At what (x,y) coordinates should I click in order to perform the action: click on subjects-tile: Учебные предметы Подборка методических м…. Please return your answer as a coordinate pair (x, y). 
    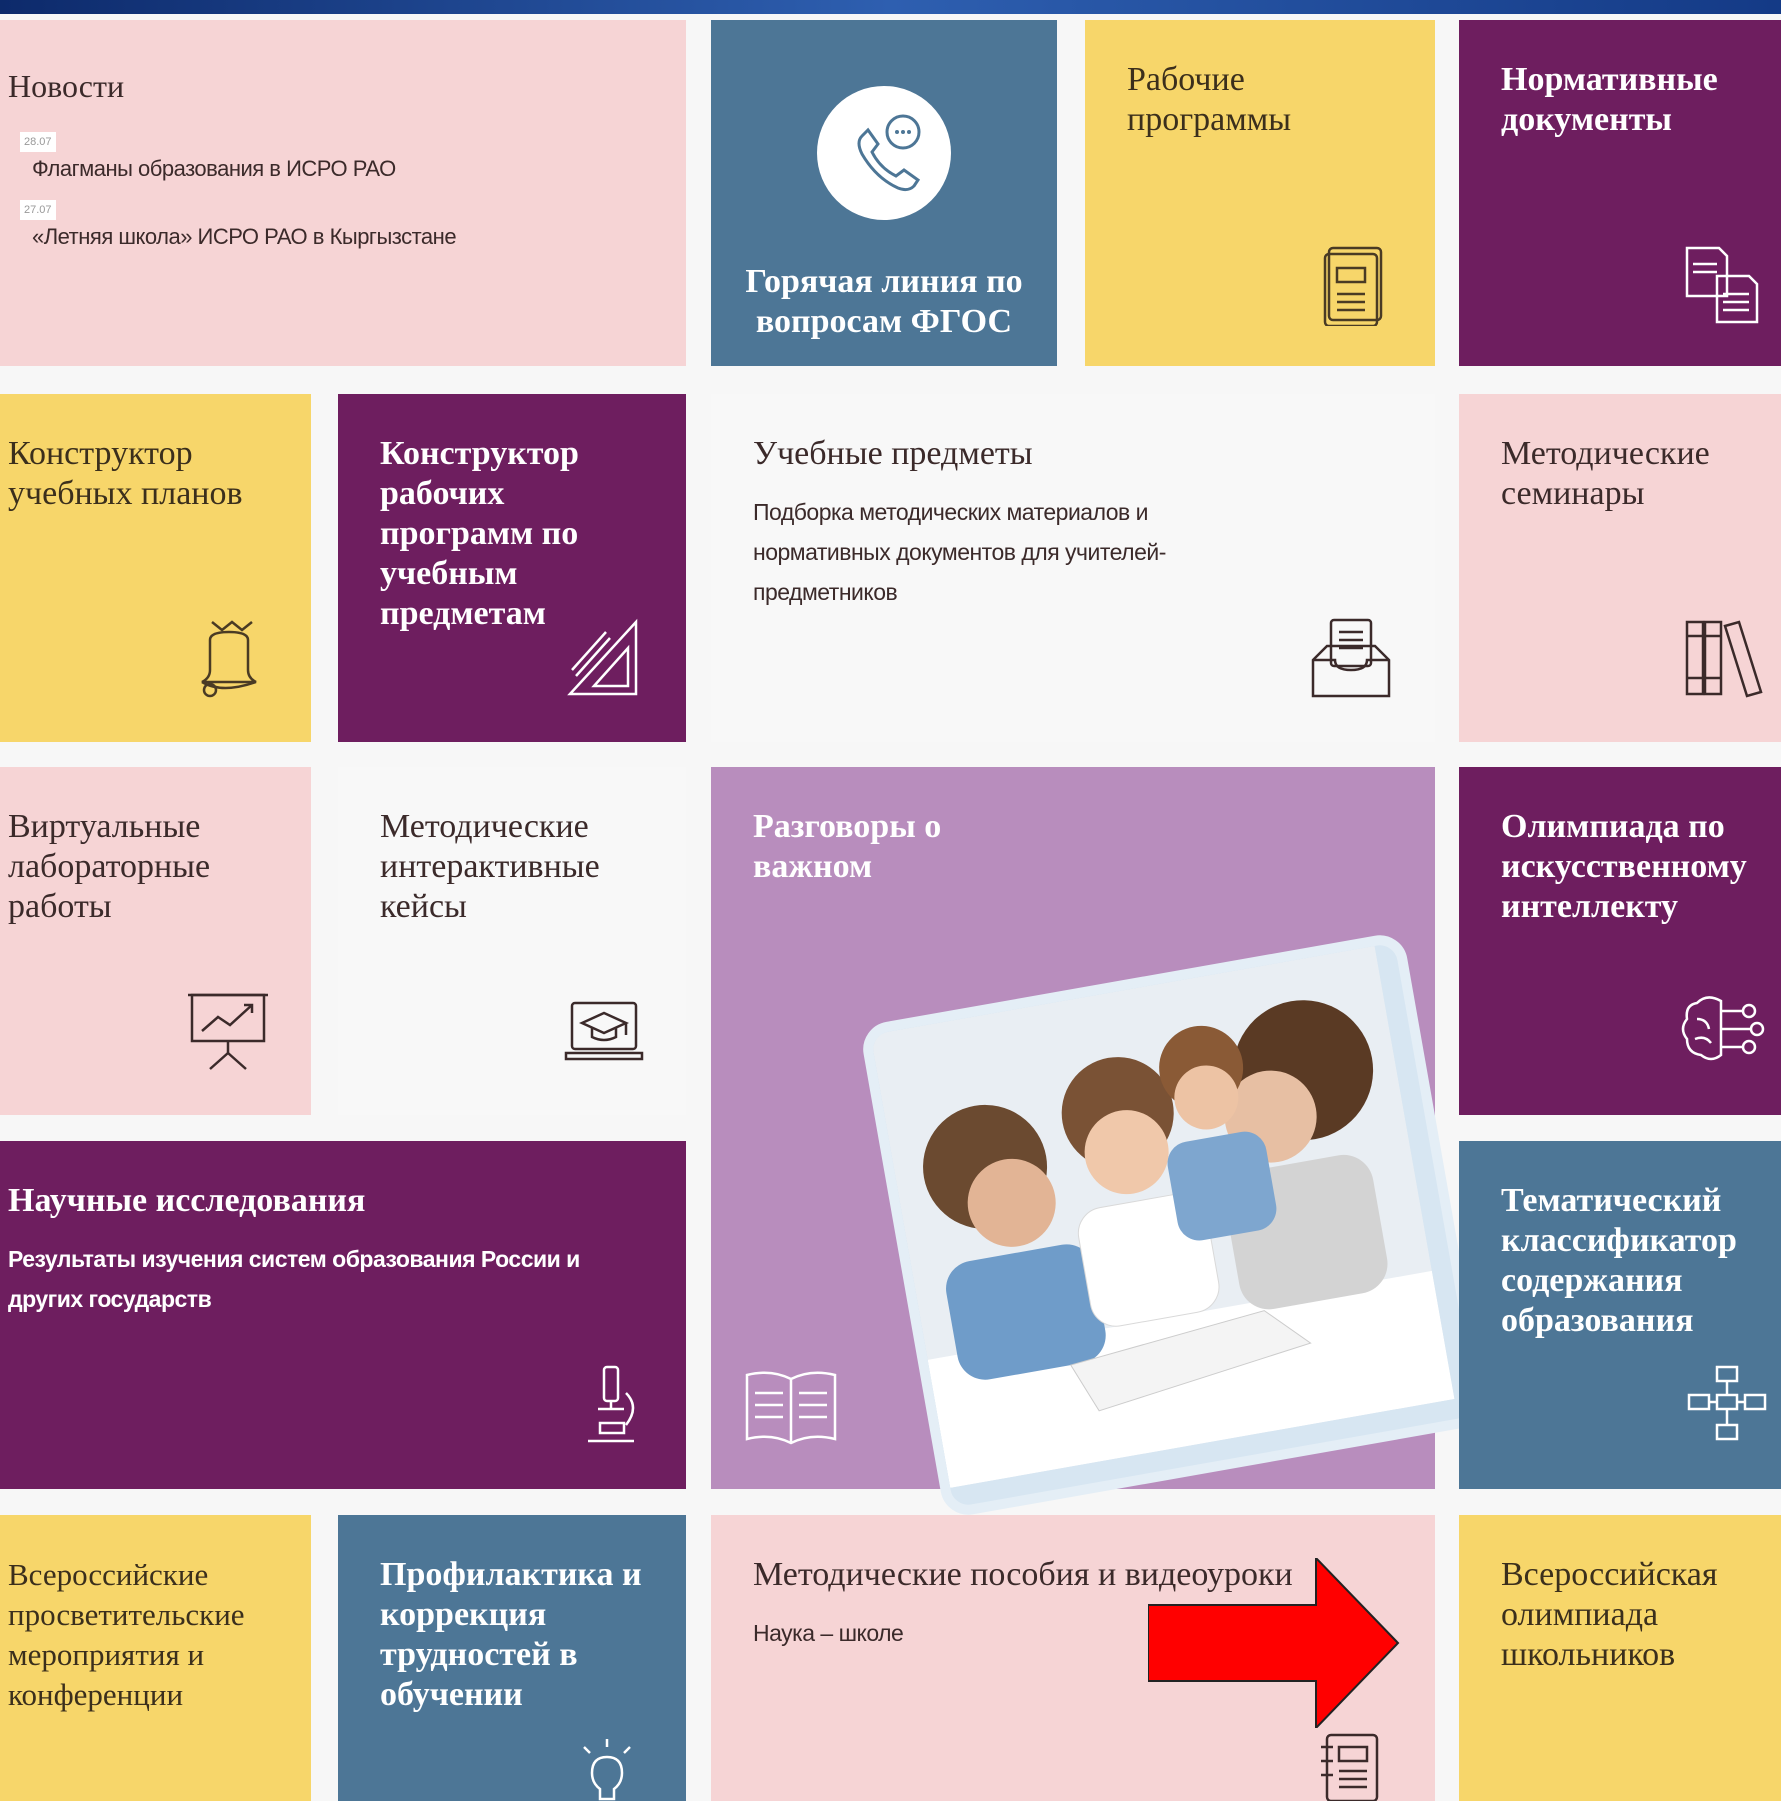
    Looking at the image, I should click on (1073, 568).